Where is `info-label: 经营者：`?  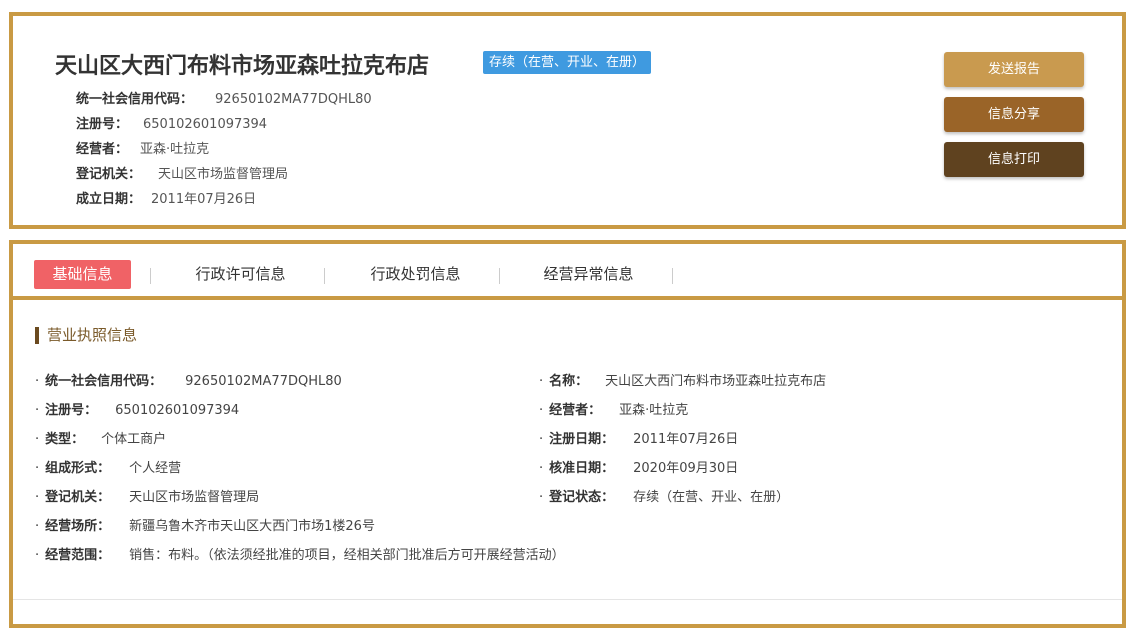 info-label: 经营者： is located at coordinates (102, 149).